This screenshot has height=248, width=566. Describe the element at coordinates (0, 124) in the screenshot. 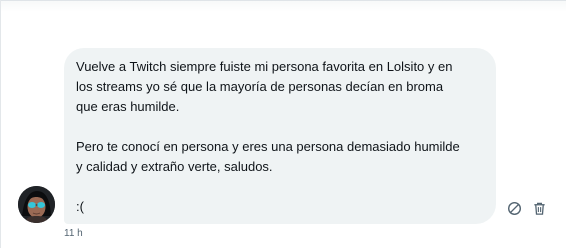

I see `panel-border` at that location.